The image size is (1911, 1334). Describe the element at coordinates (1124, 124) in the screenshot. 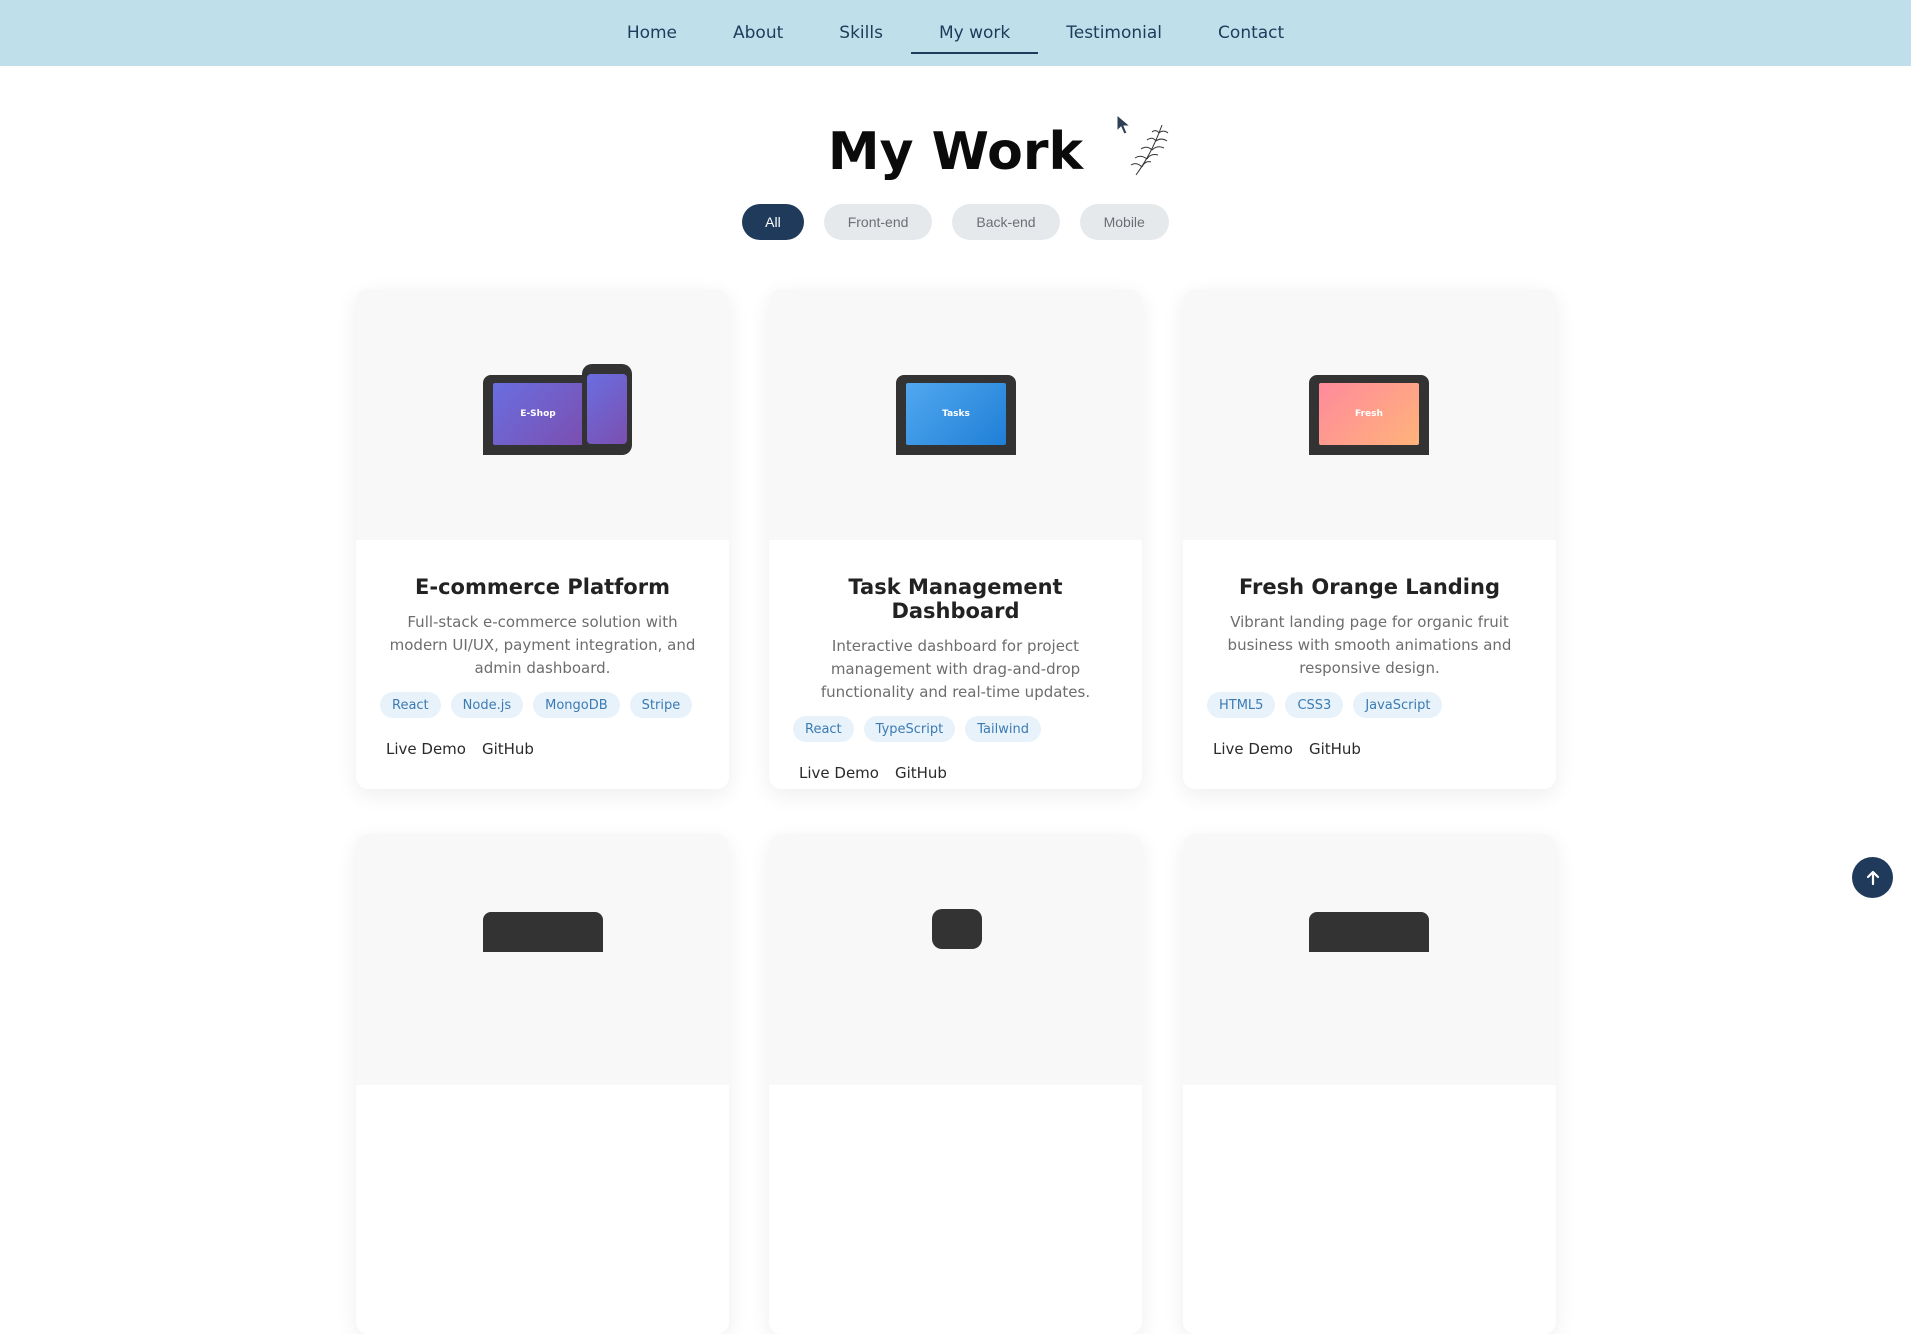

I see `mouse-cursor-icon` at that location.